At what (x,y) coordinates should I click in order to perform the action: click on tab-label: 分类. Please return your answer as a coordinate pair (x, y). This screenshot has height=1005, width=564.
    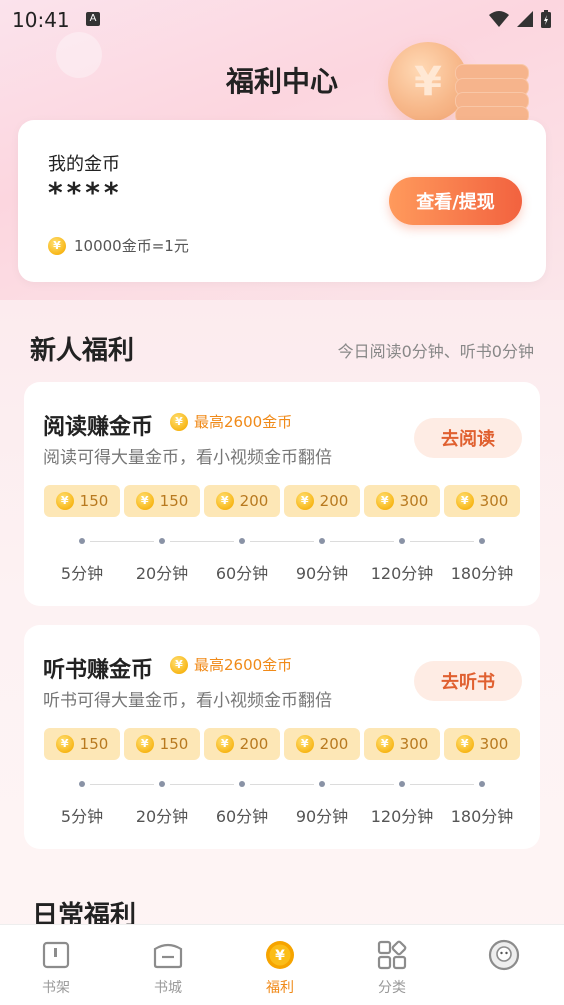
    Looking at the image, I should click on (392, 988).